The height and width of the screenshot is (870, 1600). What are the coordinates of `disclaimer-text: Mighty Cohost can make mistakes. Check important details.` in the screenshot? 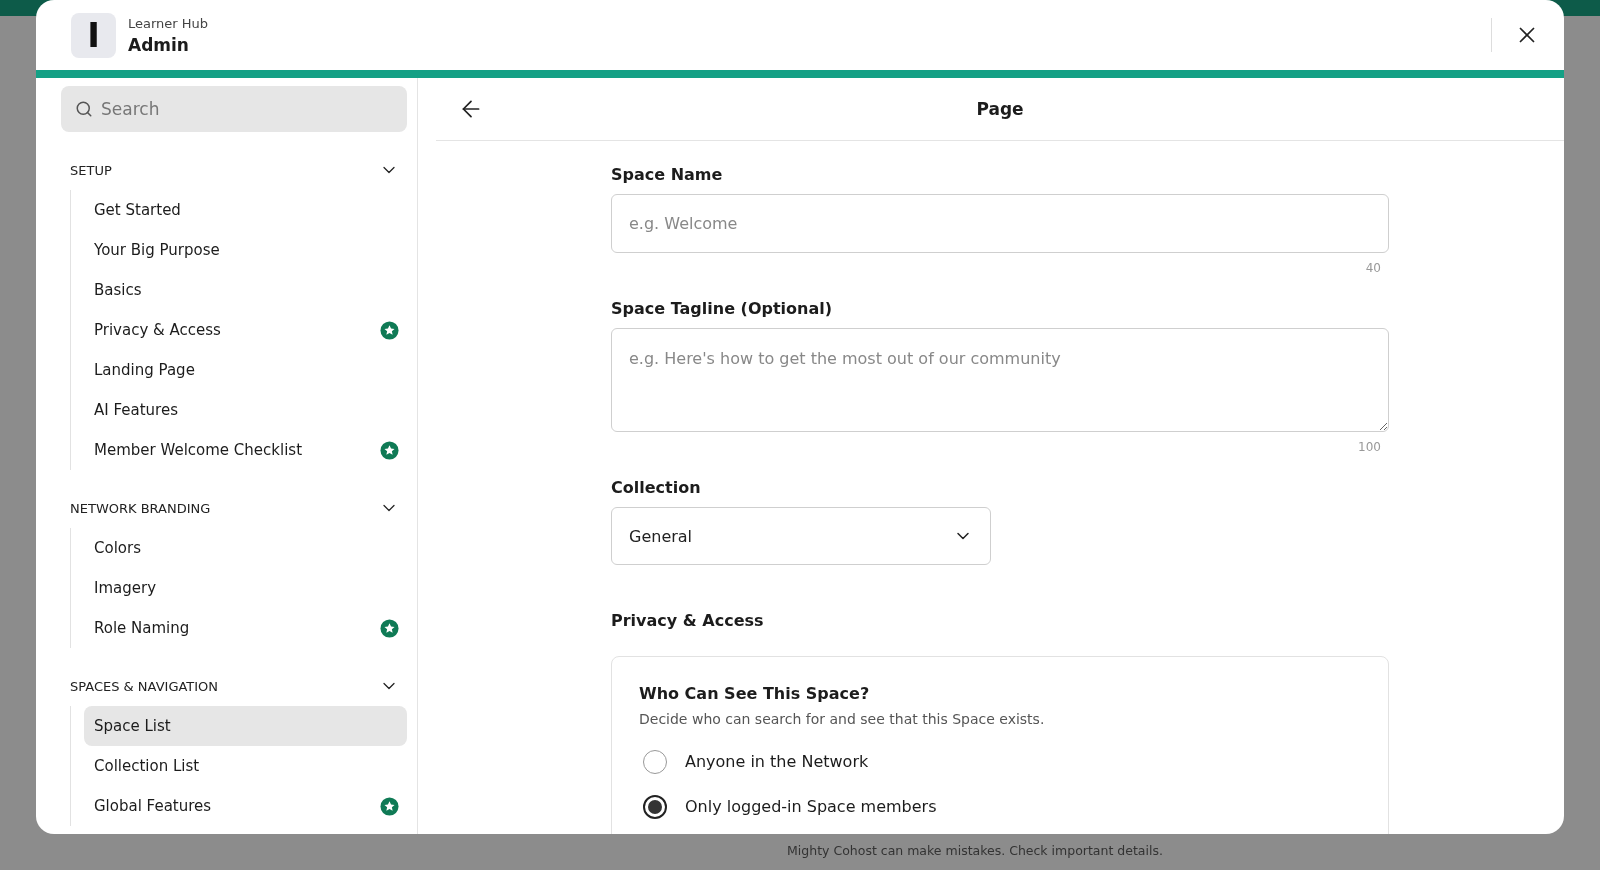 It's located at (975, 850).